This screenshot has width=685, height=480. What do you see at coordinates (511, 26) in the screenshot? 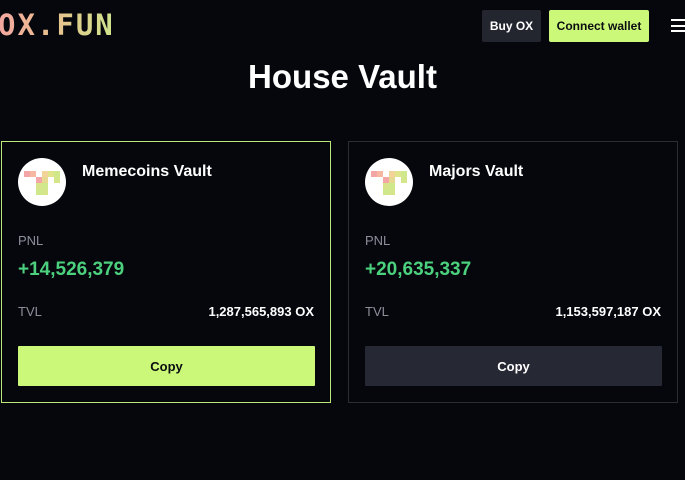
I see `buy-ox-button: Buy OX` at bounding box center [511, 26].